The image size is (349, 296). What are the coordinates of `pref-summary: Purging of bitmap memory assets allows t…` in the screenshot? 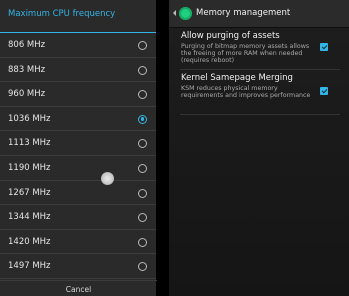 It's located at (245, 54).